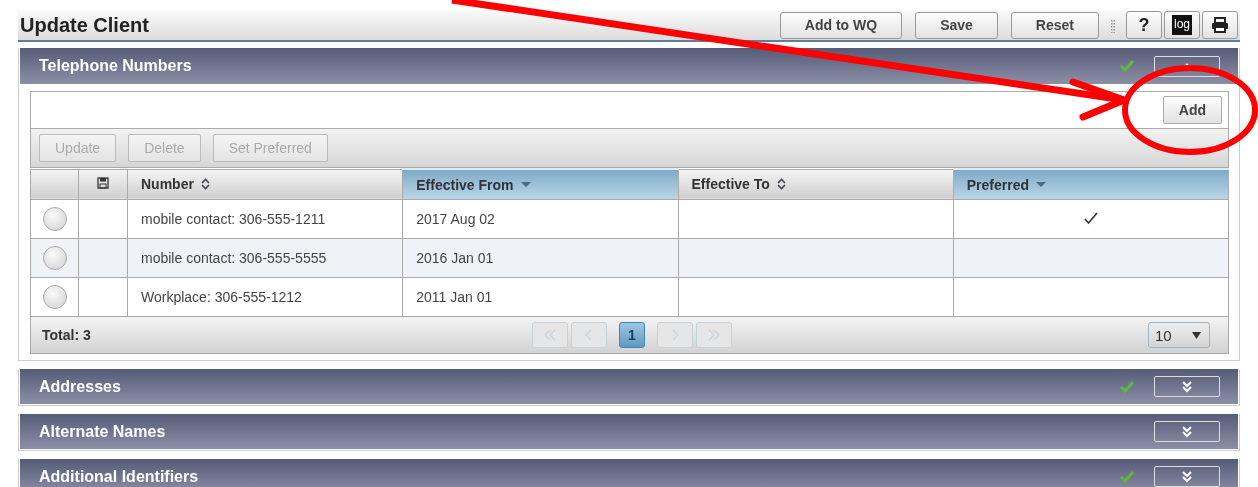 This screenshot has height=487, width=1258. I want to click on print-button, so click(1220, 25).